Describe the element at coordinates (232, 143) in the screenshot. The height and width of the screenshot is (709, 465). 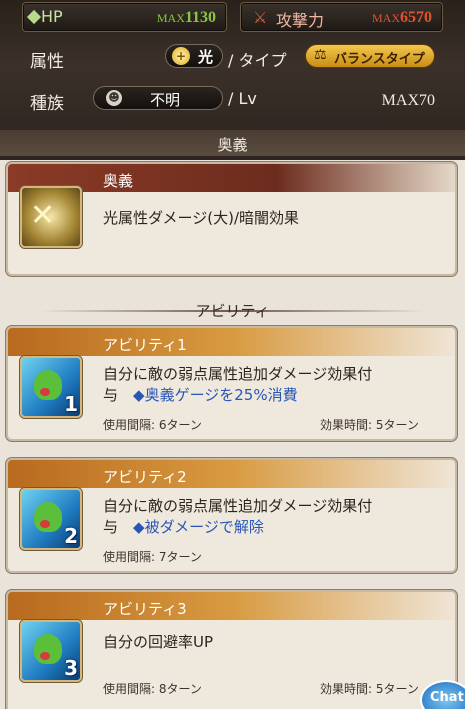
I see `ougi-section-header: 奥義` at that location.